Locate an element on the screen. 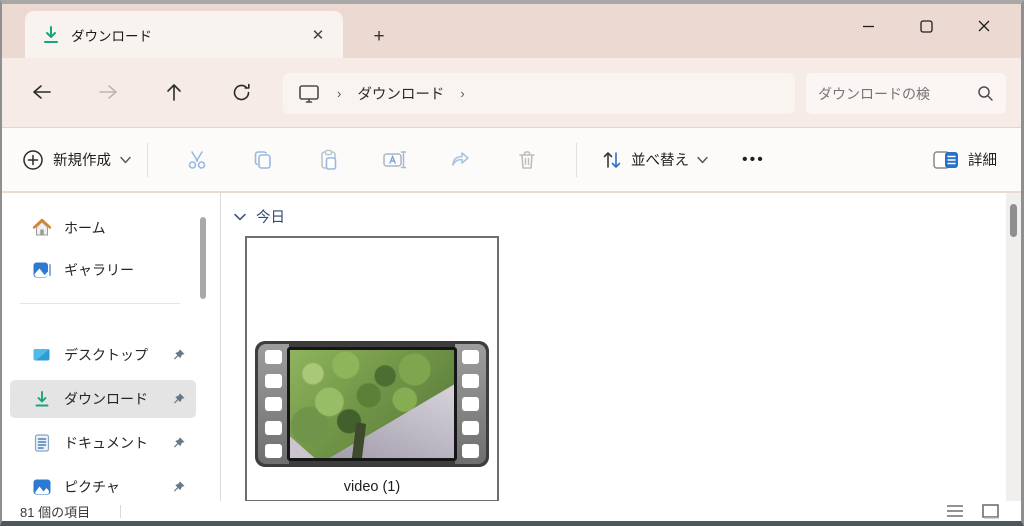 This screenshot has width=1024, height=526. details-pane-button: 詳細 is located at coordinates (965, 159).